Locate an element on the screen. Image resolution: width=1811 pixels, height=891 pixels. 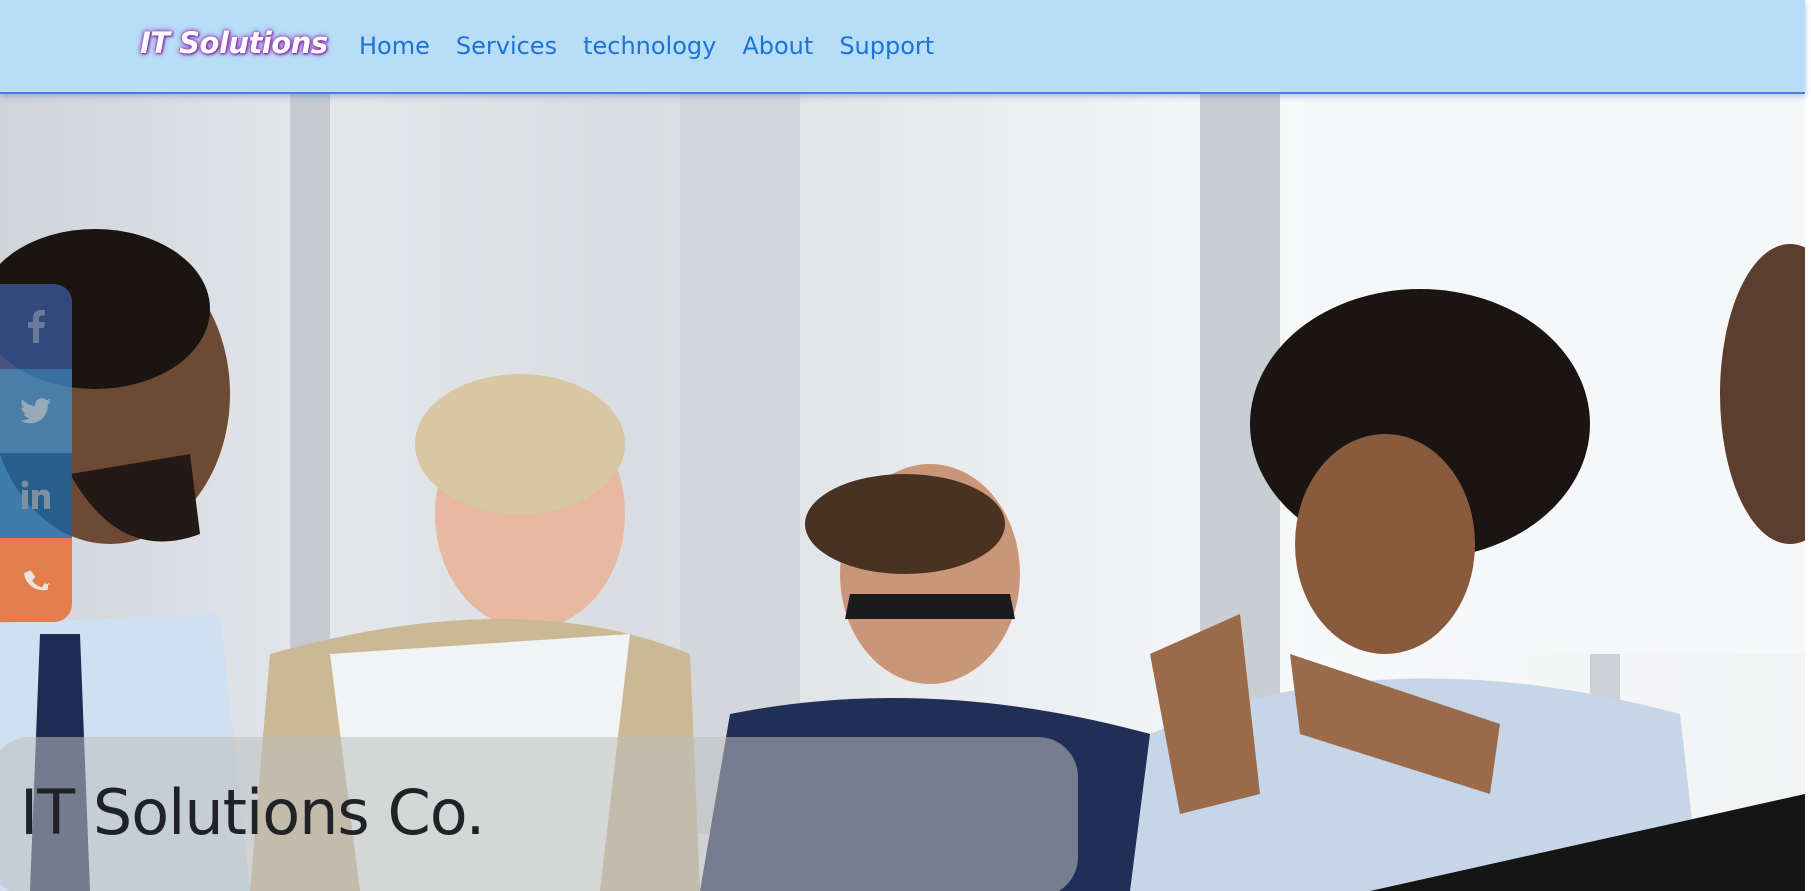
nav-link-home: Home is located at coordinates (394, 46).